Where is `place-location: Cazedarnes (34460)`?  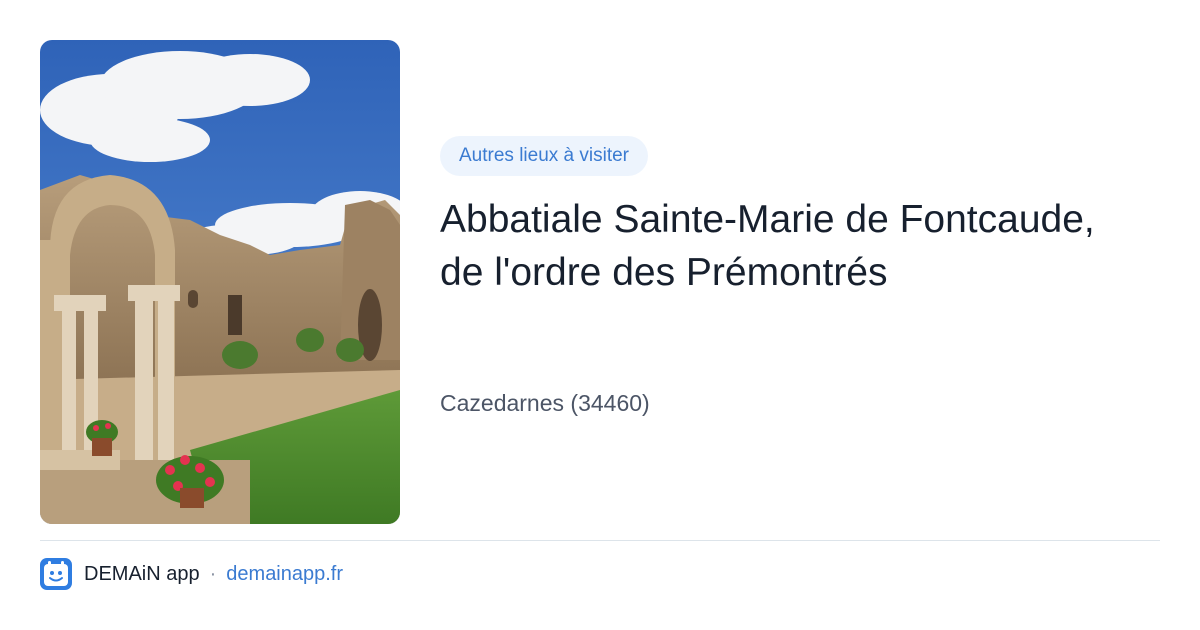 place-location: Cazedarnes (34460) is located at coordinates (545, 403).